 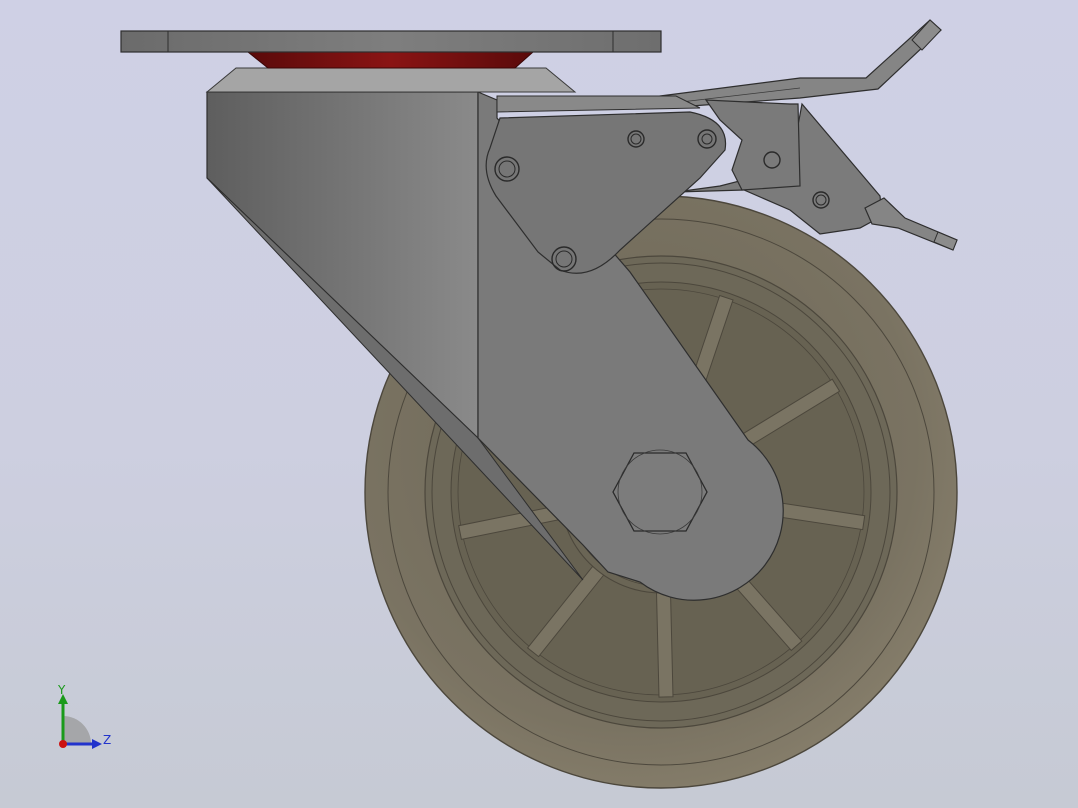 I want to click on brake-pedal, so click(x=800, y=64).